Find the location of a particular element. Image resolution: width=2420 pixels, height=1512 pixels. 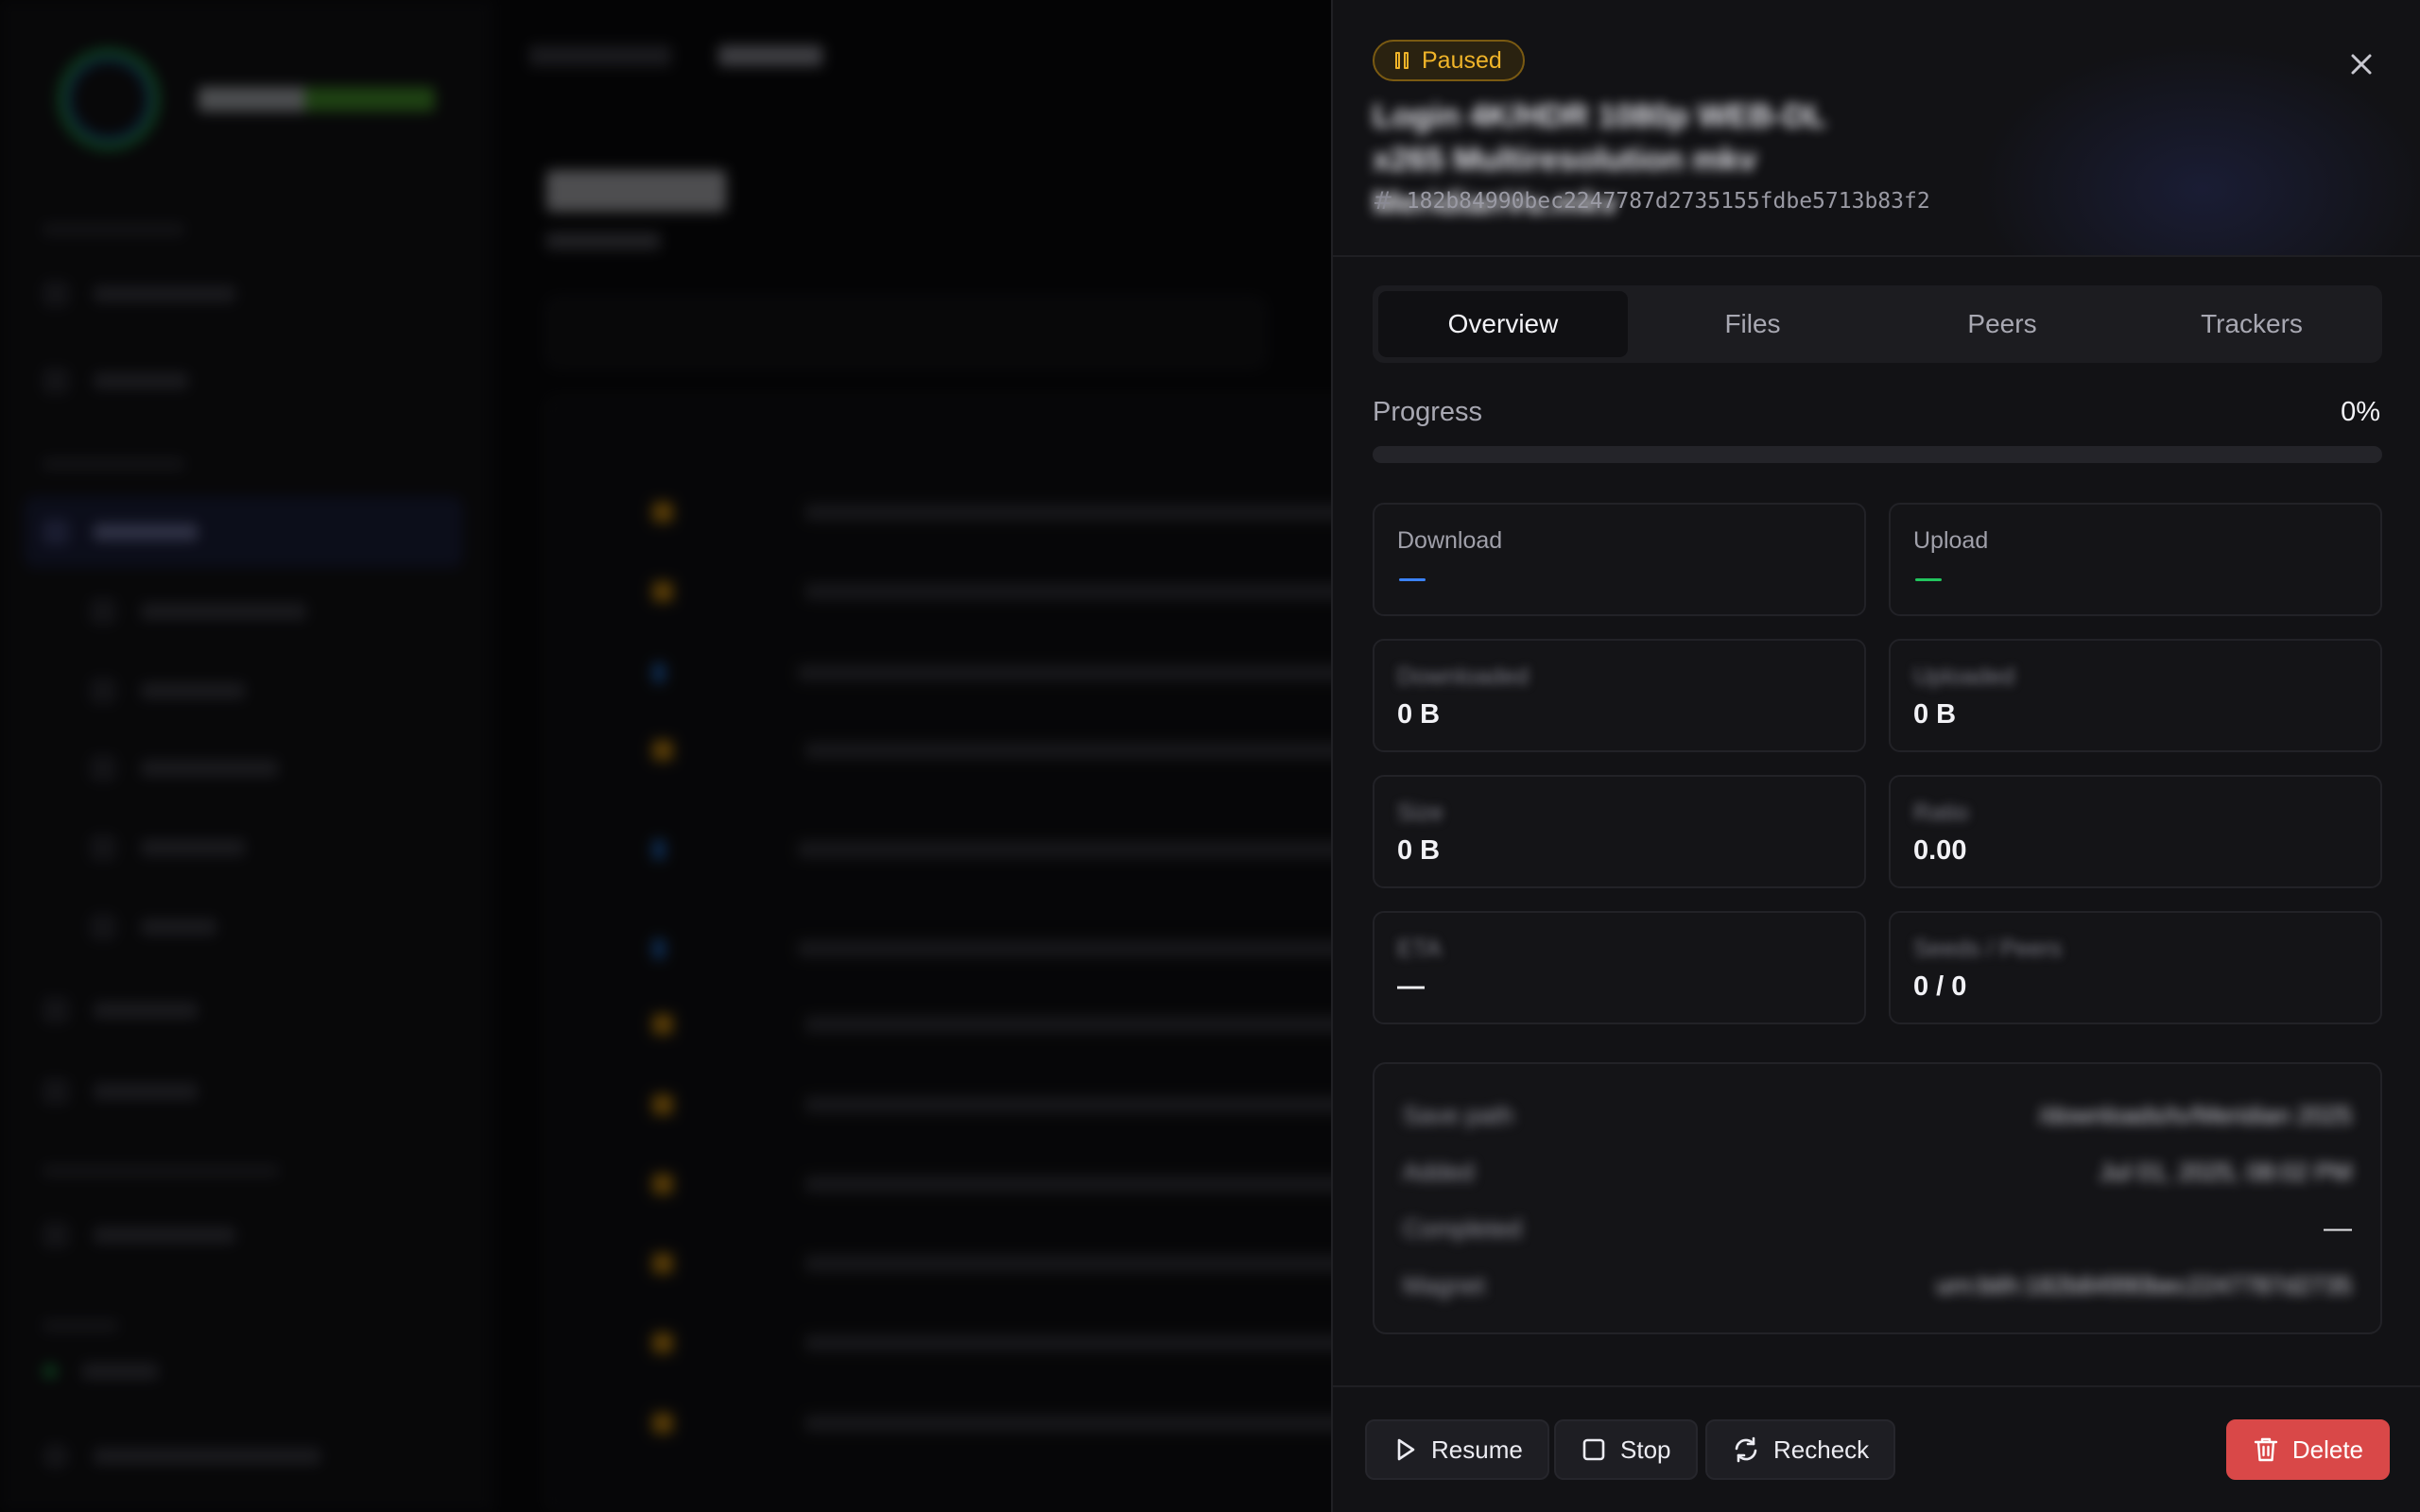

info-key: Completed is located at coordinates (1462, 1228).